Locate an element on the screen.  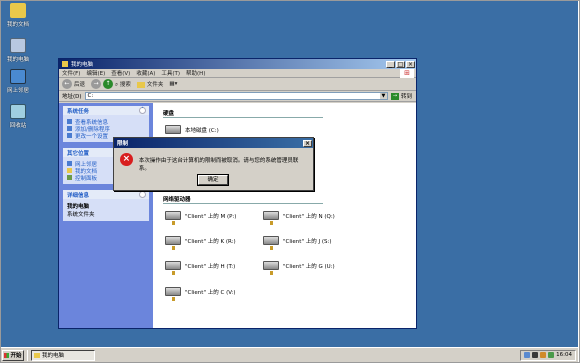
back-icon: ← is located at coordinates (67, 84).